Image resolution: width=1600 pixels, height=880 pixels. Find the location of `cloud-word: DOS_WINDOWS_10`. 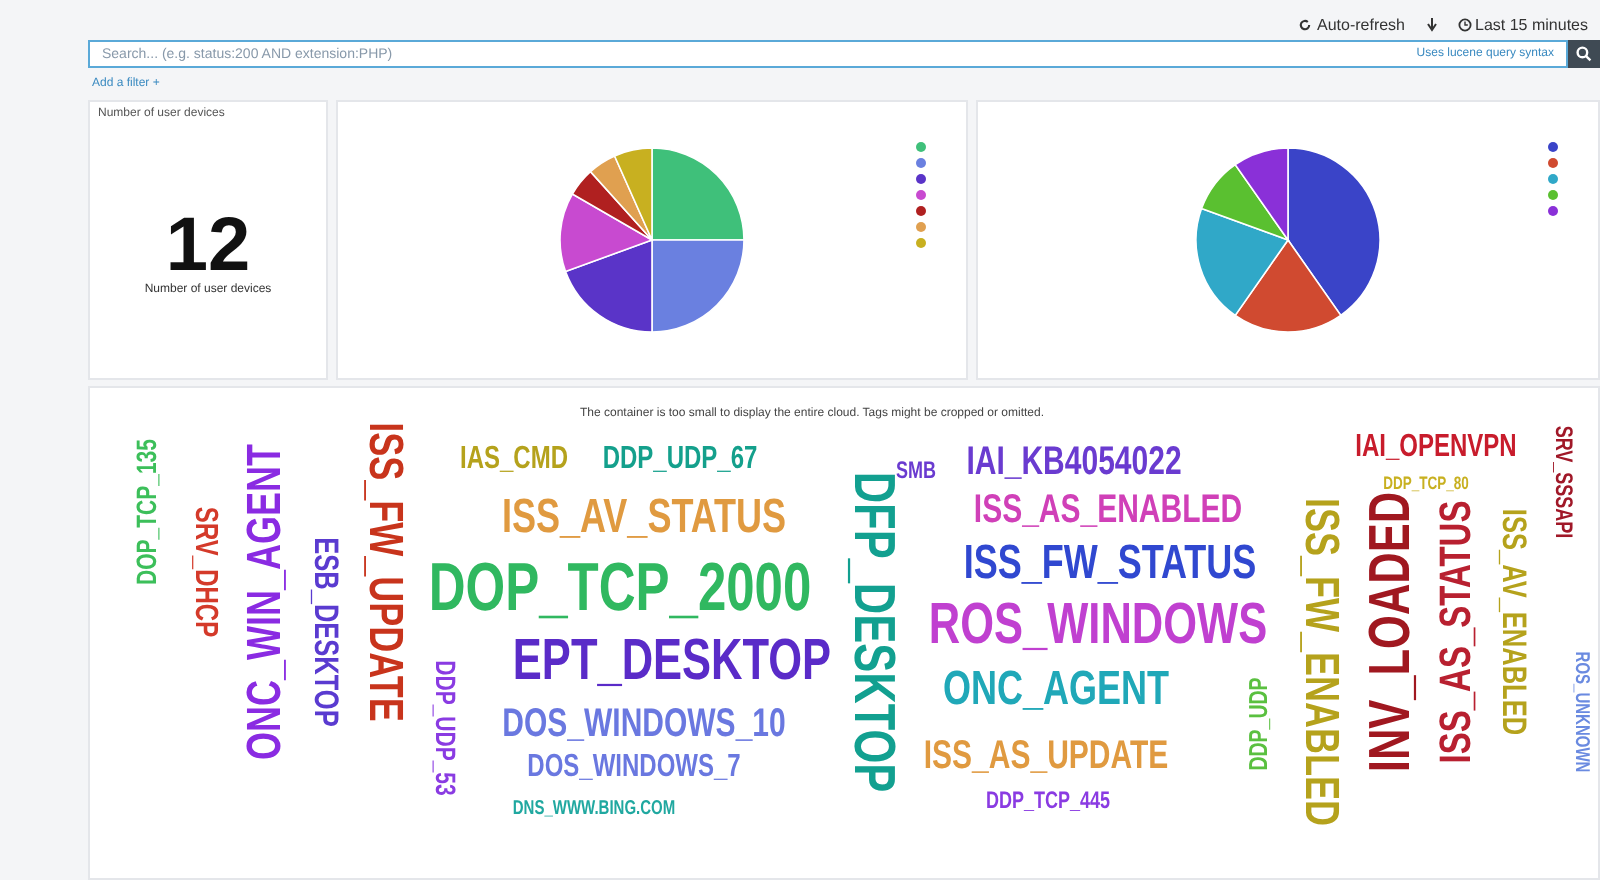

cloud-word: DOS_WINDOWS_10 is located at coordinates (644, 724).